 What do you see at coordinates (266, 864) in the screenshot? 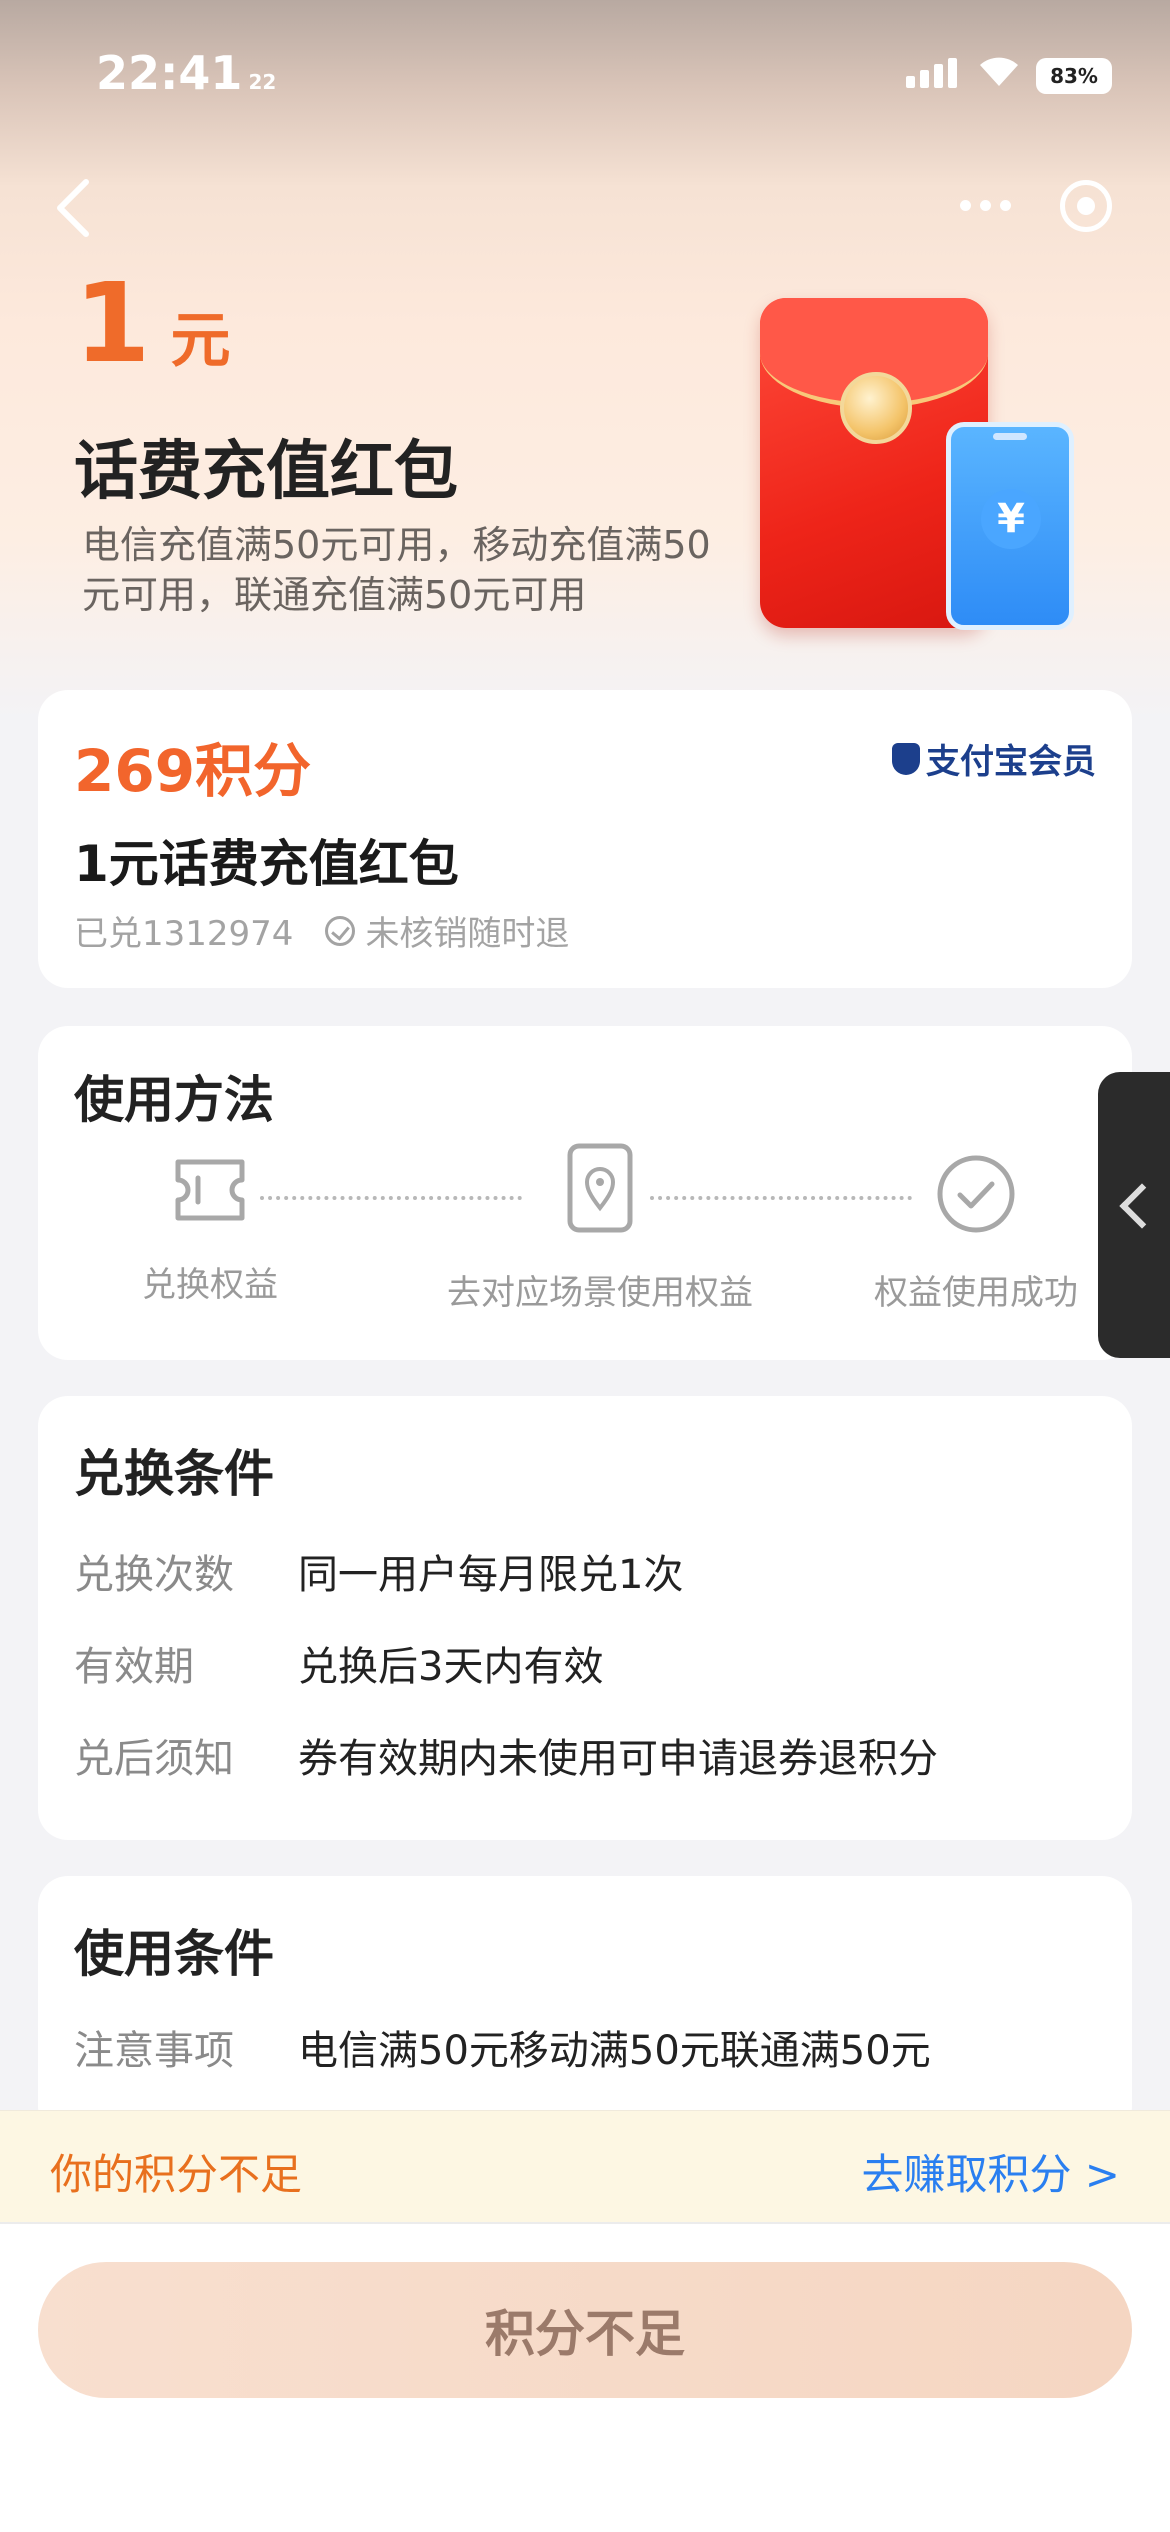
I see `product-name: 1元话费充值红包` at bounding box center [266, 864].